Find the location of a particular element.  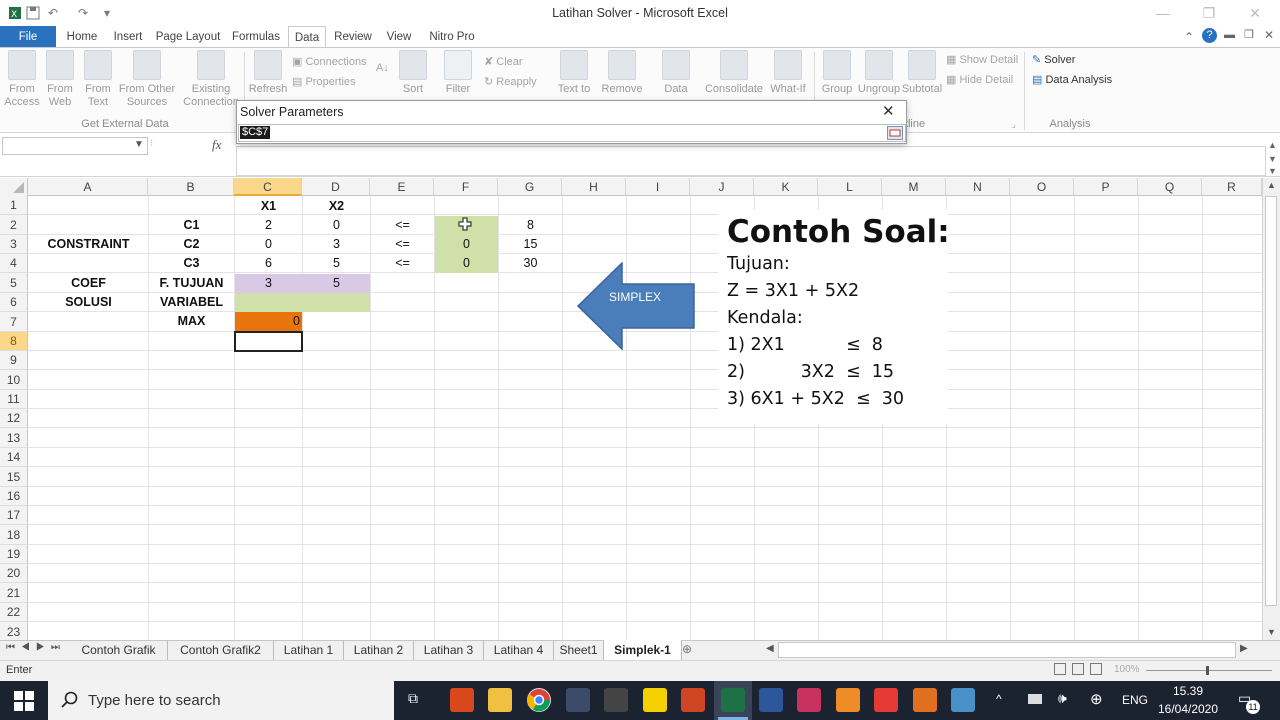

from-web-button: From Web is located at coordinates (60, 79).